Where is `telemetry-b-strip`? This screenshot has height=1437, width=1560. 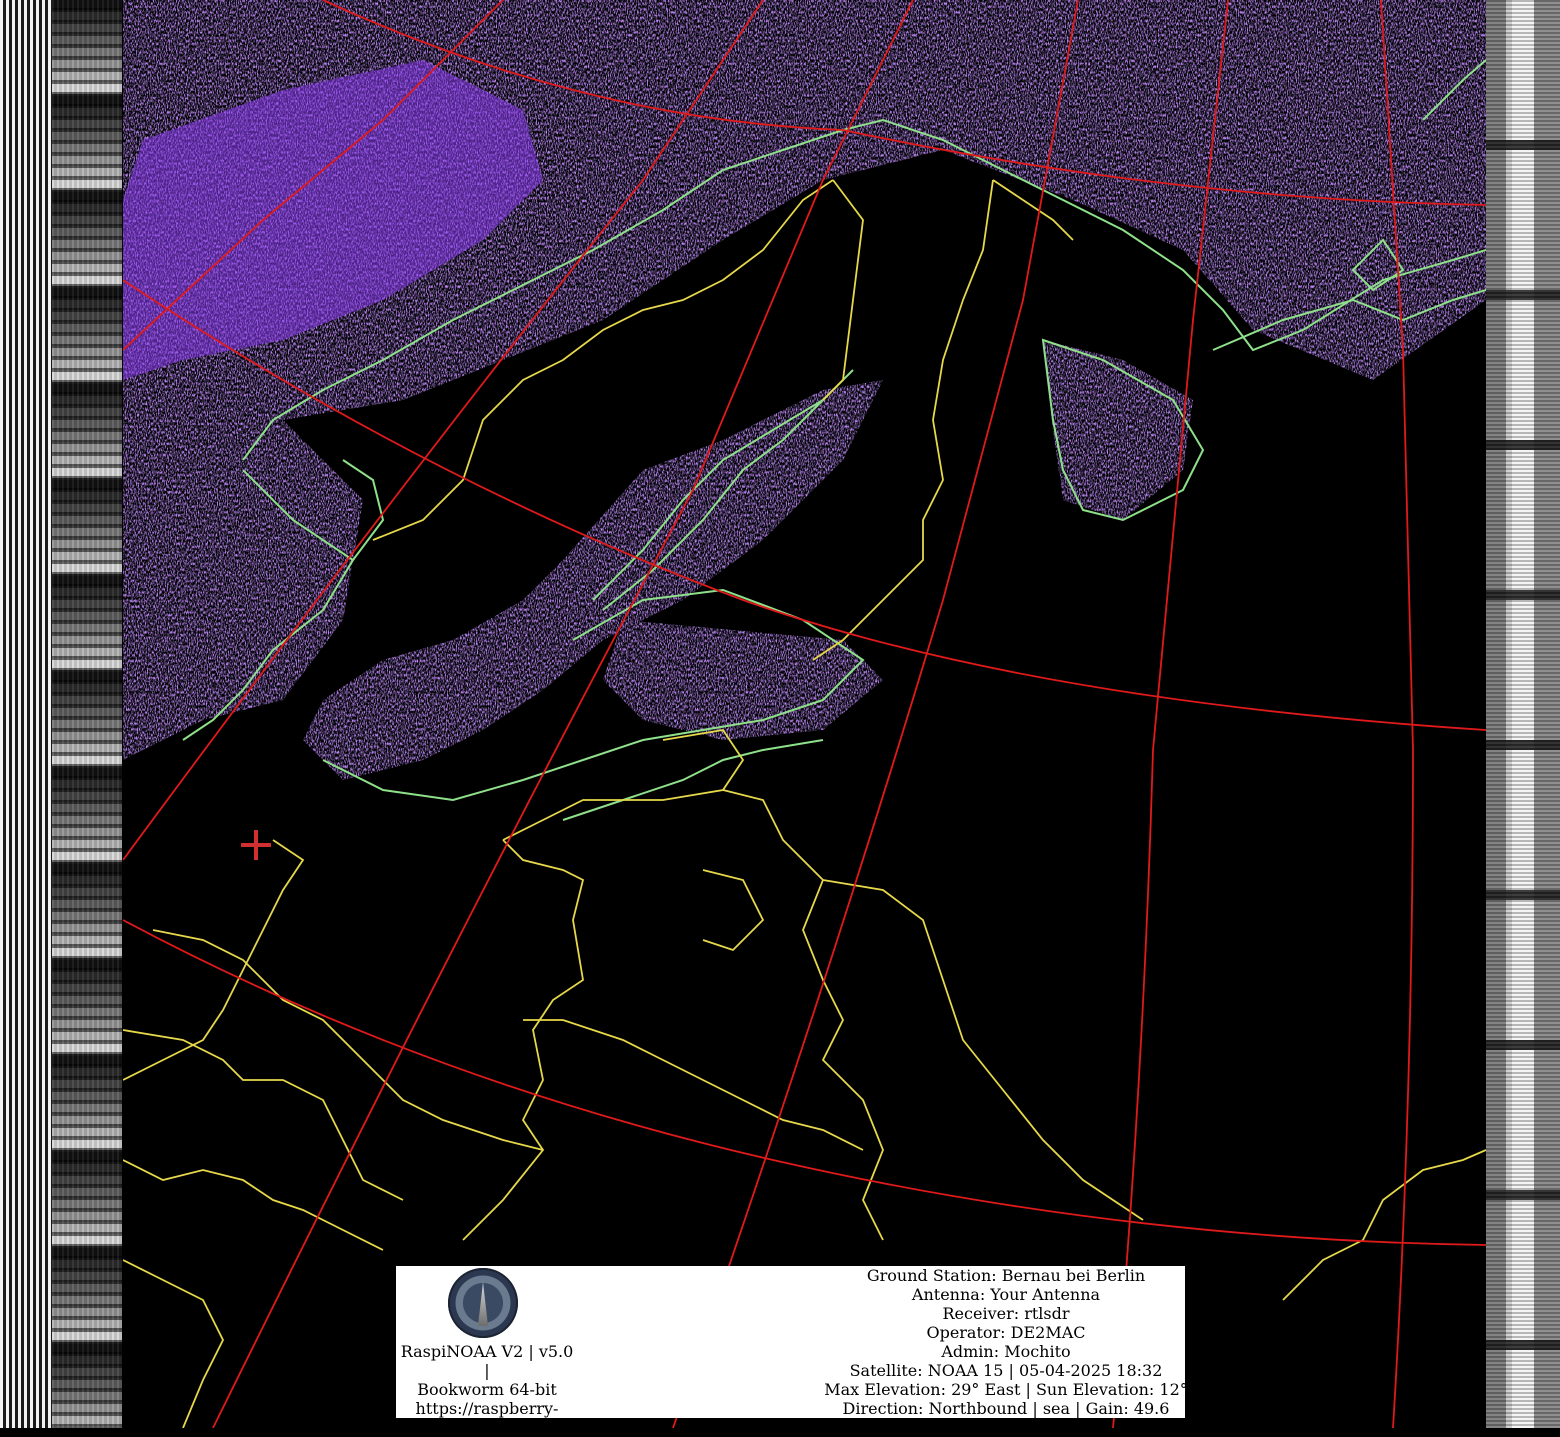
telemetry-b-strip is located at coordinates (1523, 714).